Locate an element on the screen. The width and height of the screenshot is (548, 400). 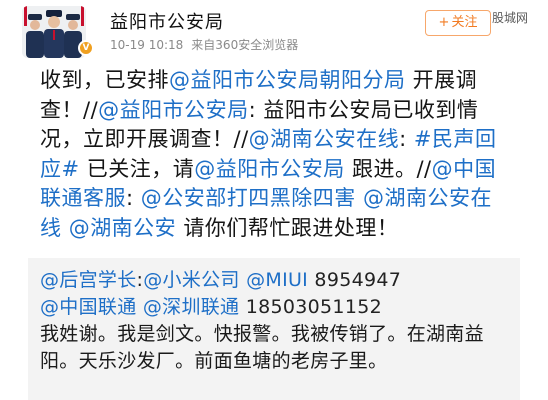
post-date: 10-19 is located at coordinates (127, 45).